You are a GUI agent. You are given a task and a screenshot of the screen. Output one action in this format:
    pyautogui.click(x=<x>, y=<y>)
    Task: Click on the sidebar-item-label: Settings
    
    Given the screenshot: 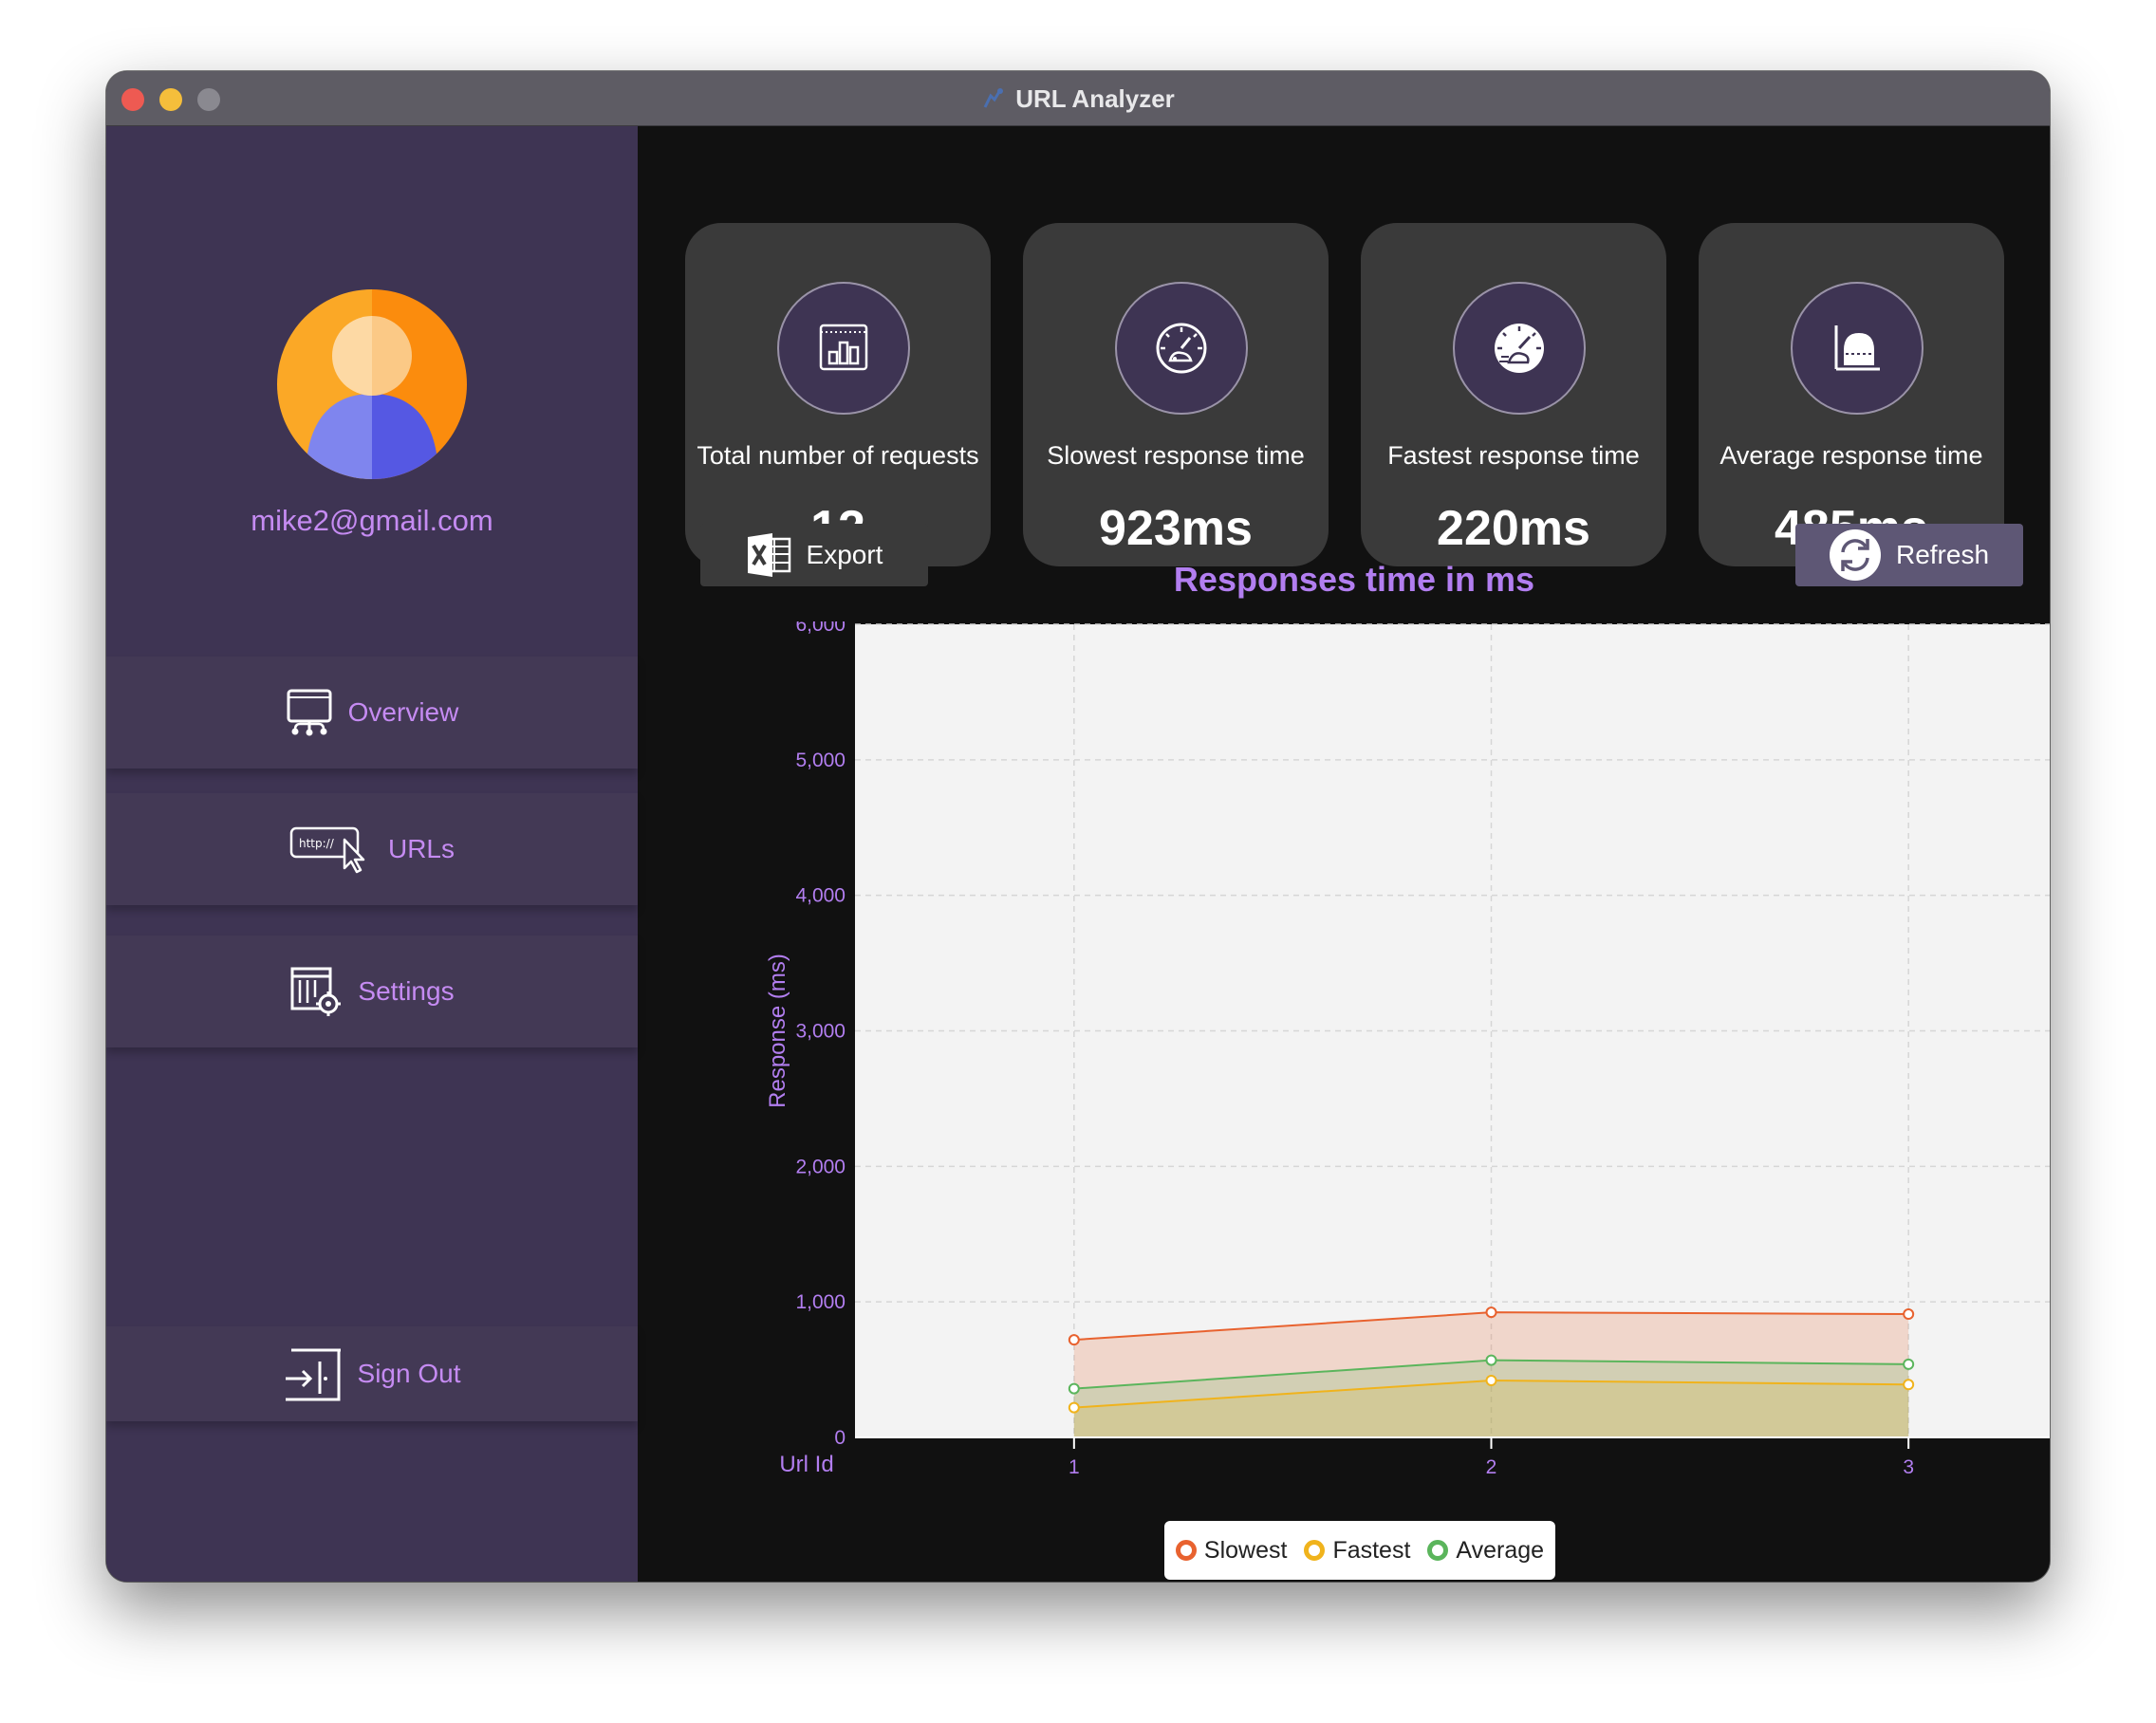 What is the action you would take?
    pyautogui.click(x=406, y=991)
    